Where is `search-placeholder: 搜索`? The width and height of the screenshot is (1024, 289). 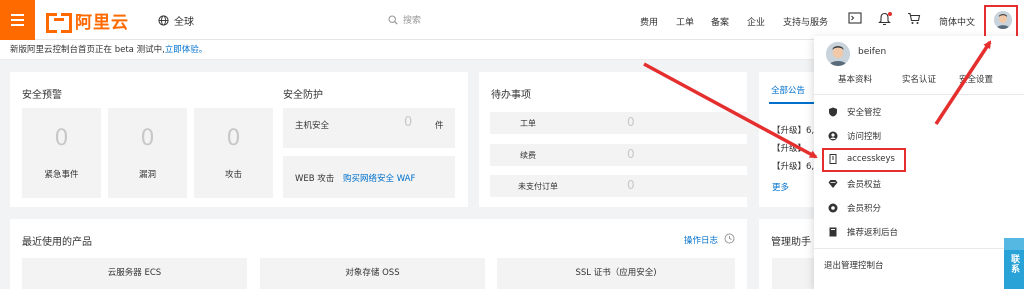 search-placeholder: 搜索 is located at coordinates (412, 21).